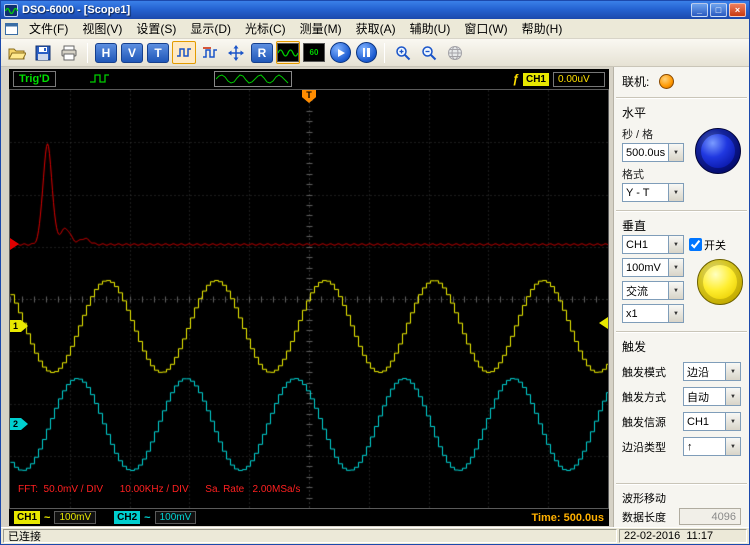 This screenshot has height=545, width=750. I want to click on close-icon: ×, so click(737, 10).